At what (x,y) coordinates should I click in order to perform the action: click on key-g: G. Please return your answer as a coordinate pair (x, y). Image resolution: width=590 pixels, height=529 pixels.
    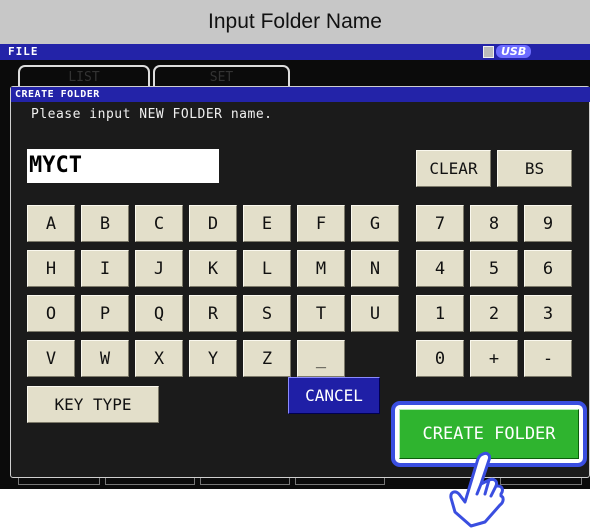
    Looking at the image, I should click on (375, 223).